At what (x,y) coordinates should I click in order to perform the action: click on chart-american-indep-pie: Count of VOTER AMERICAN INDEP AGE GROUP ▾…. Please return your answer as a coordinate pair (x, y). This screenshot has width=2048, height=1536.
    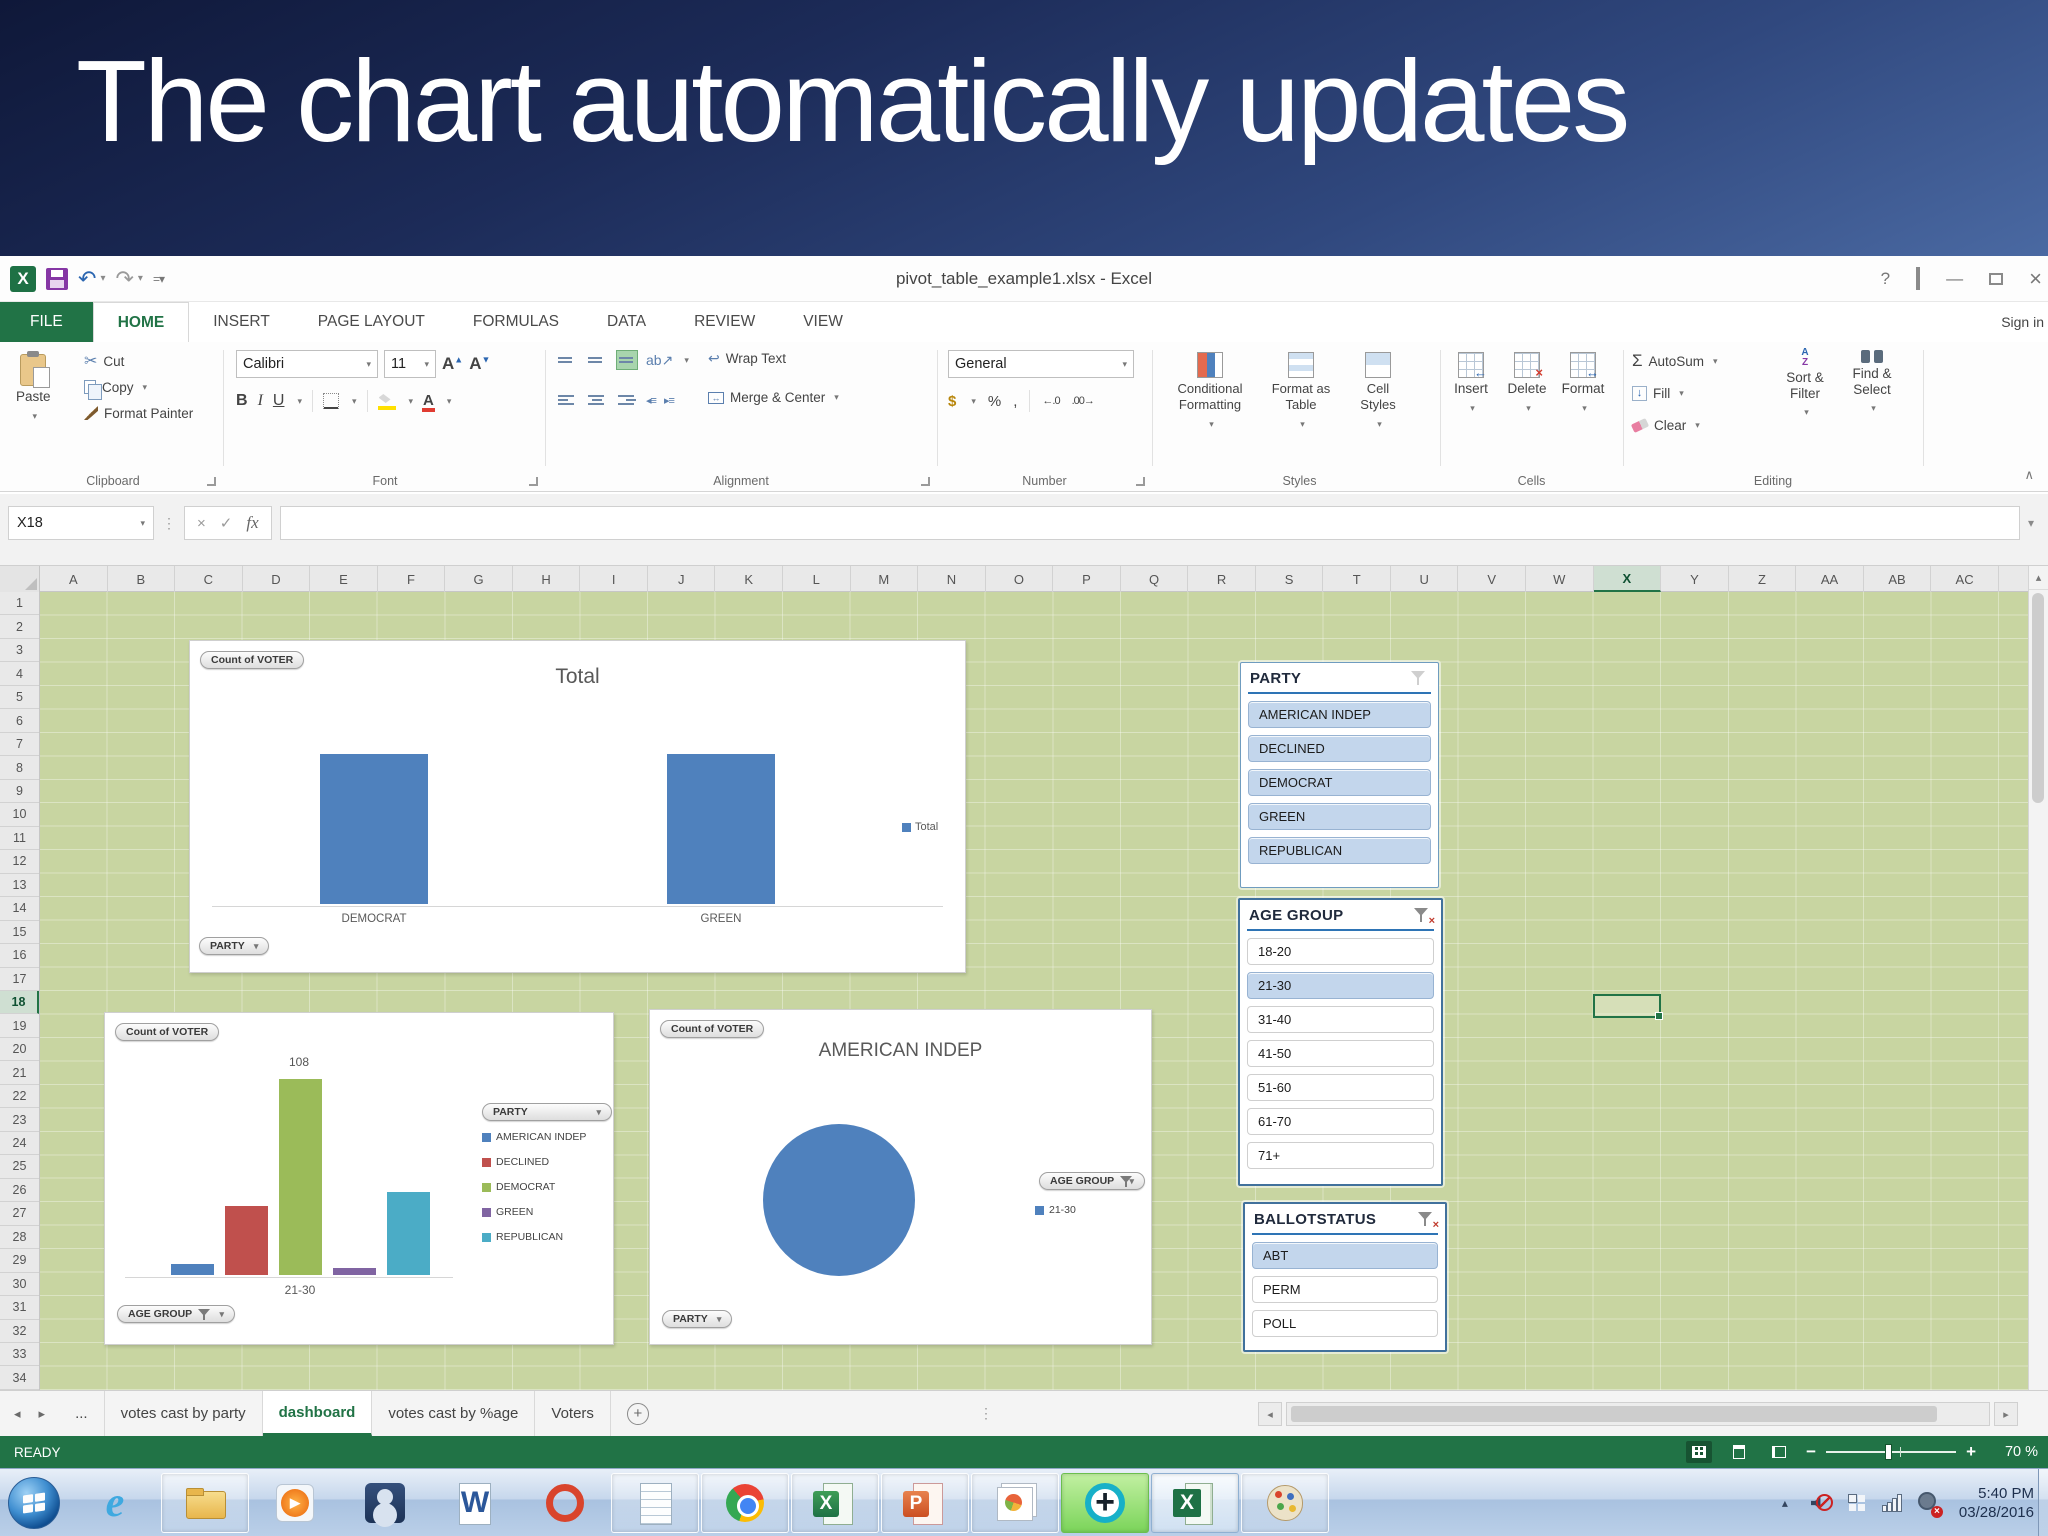
    Looking at the image, I should click on (900, 1177).